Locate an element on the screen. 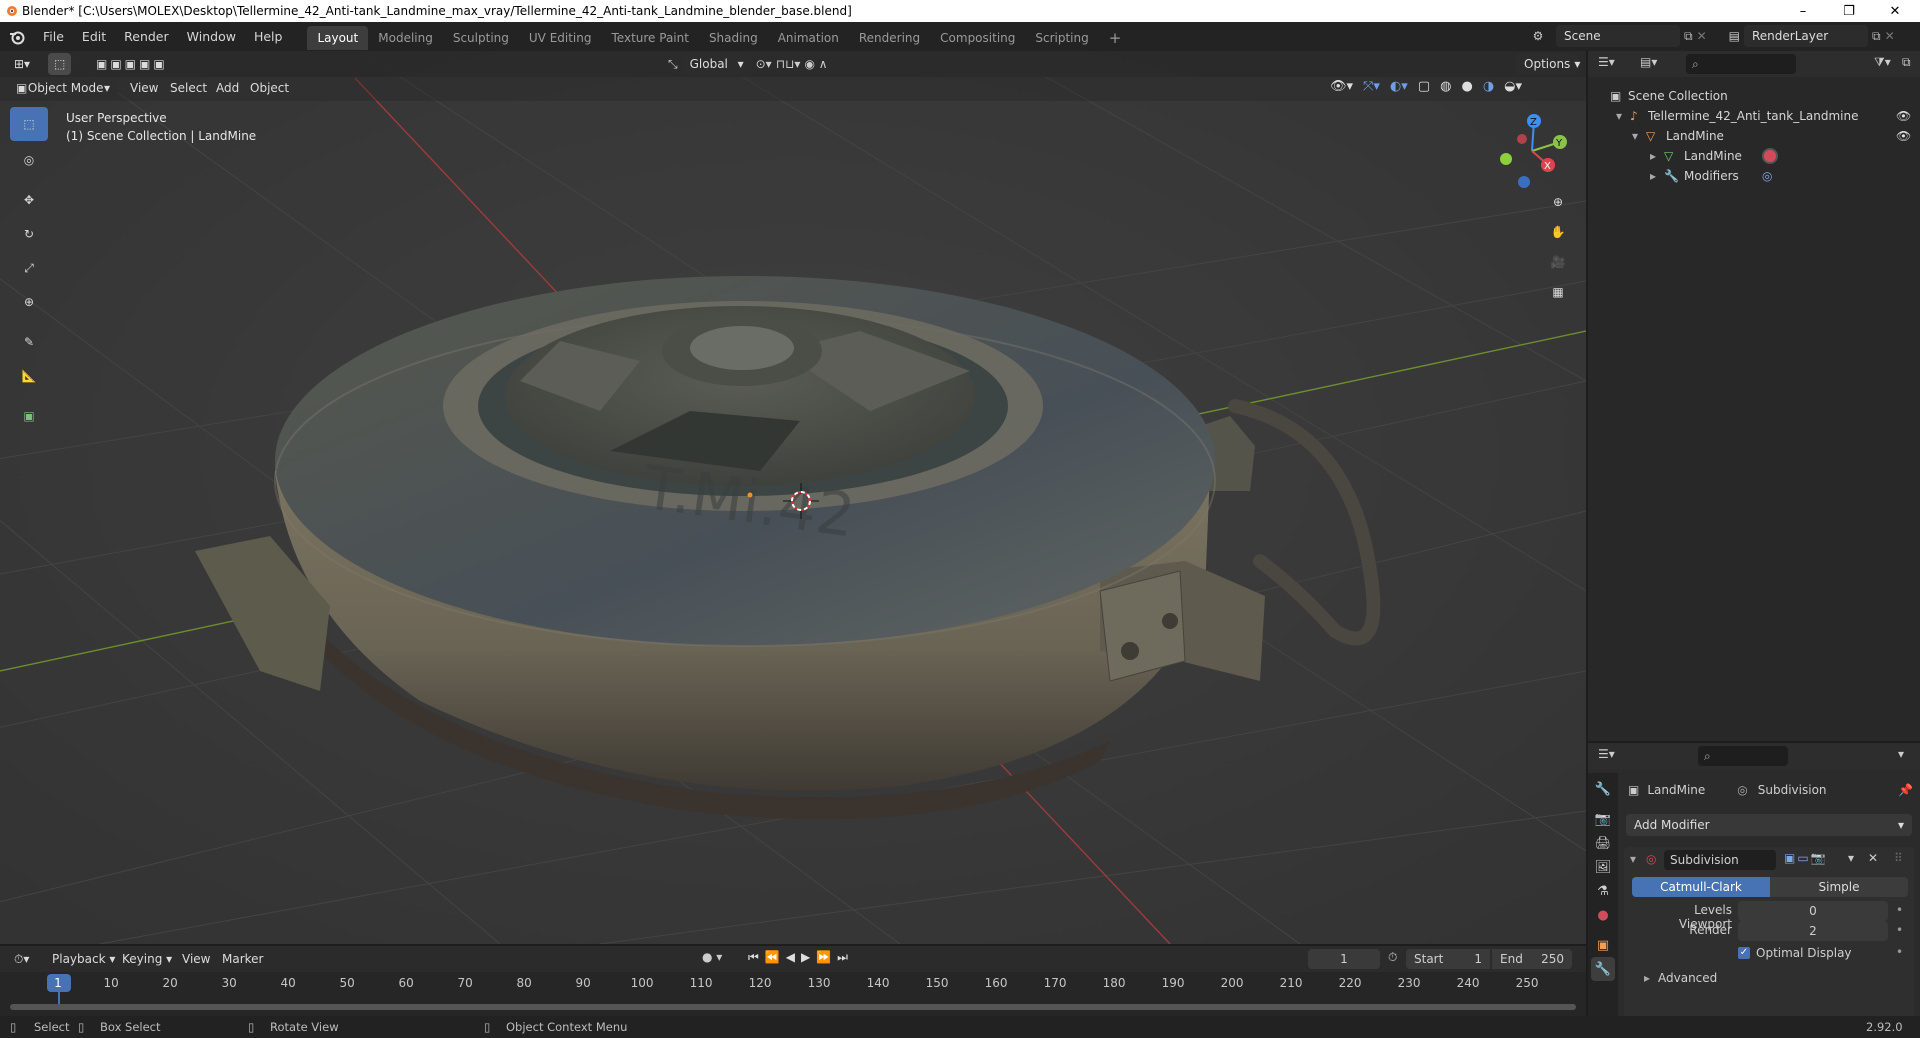 The width and height of the screenshot is (1920, 1038). modifier-display-toggles: ▣▭📷 is located at coordinates (1806, 858).